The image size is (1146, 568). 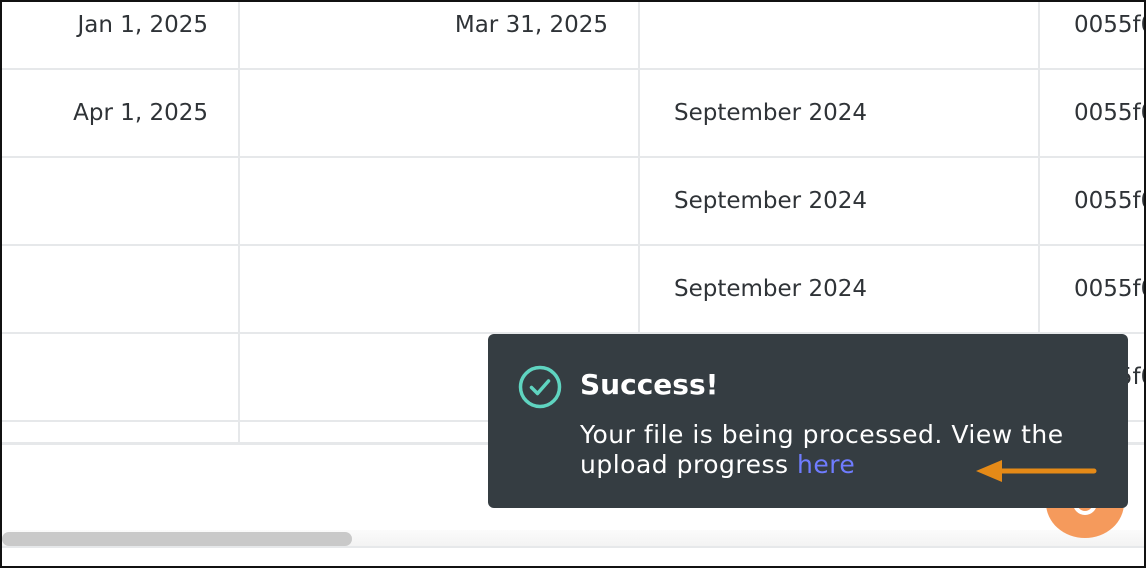 I want to click on arrow-left-icon, so click(x=1036, y=471).